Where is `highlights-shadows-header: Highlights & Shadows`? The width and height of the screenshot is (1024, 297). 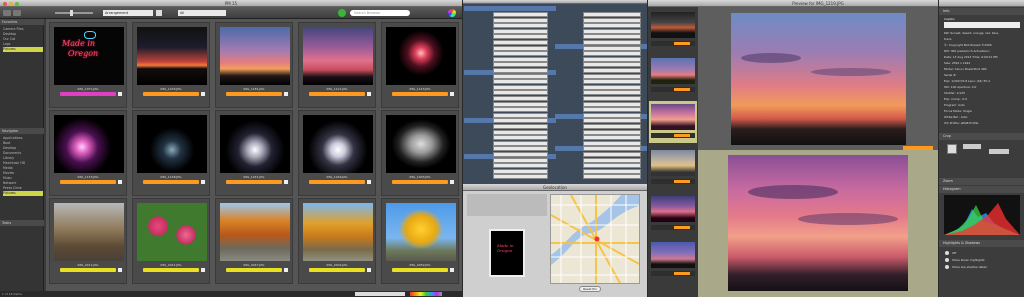 highlights-shadows-header: Highlights & Shadows is located at coordinates (981, 243).